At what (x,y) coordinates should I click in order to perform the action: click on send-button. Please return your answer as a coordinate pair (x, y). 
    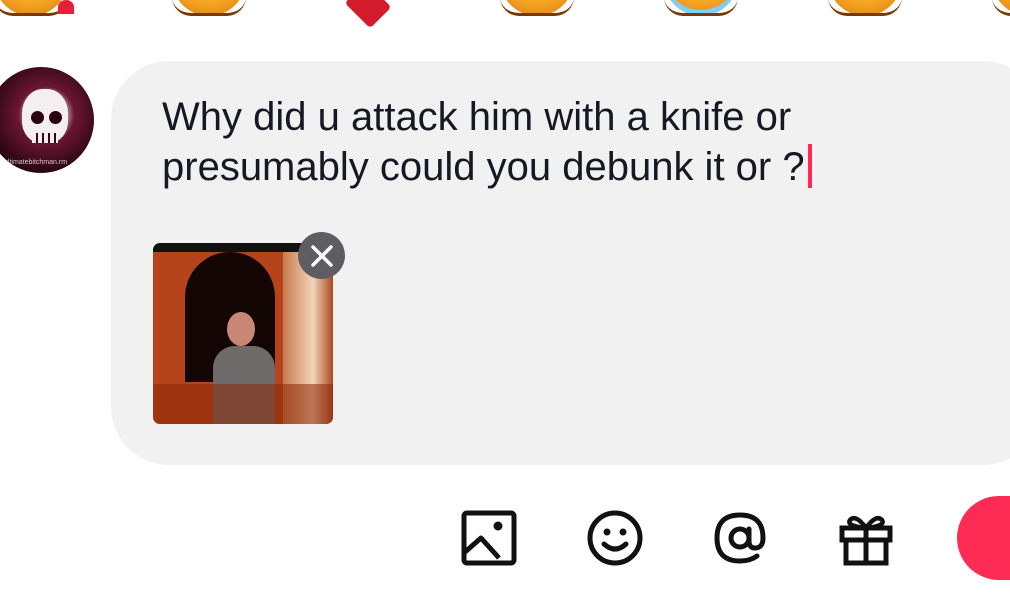
    Looking at the image, I should click on (983, 538).